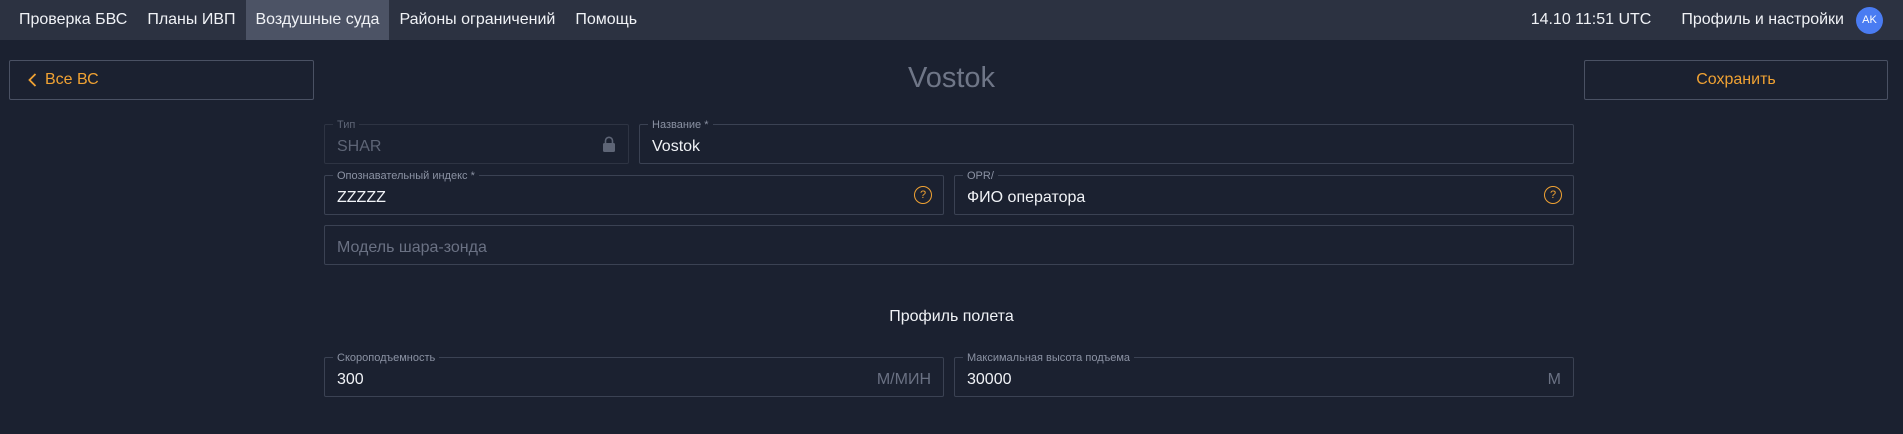  What do you see at coordinates (989, 380) in the screenshot?
I see `max-altitude-value: 30000` at bounding box center [989, 380].